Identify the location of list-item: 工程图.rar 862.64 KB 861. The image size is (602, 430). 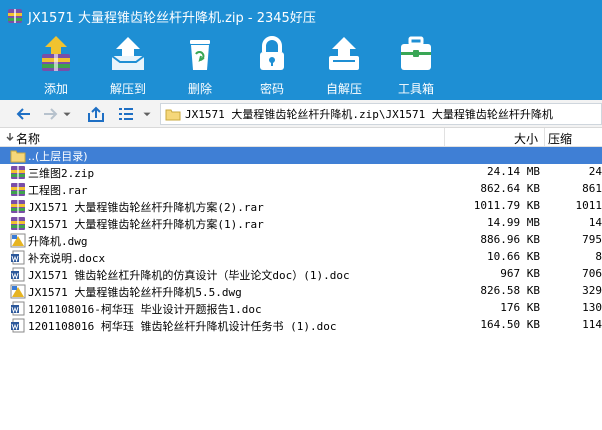
(301, 189).